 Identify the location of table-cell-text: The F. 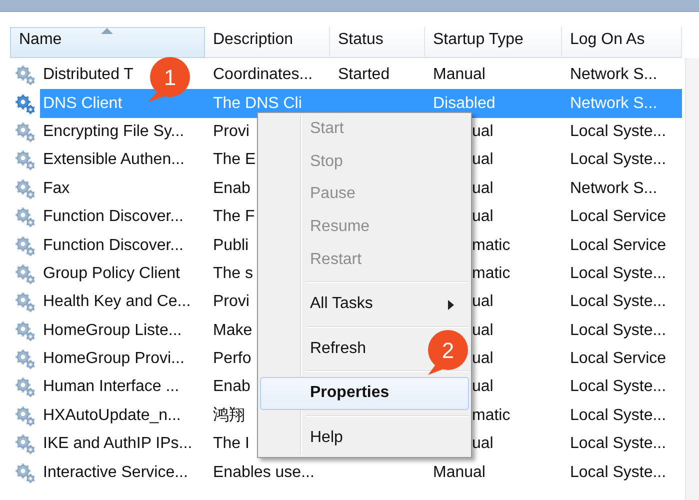
(234, 217).